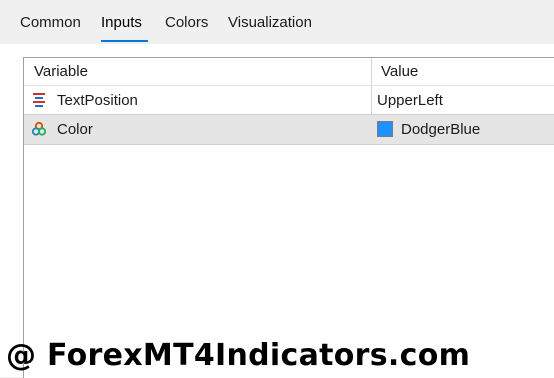 Image resolution: width=554 pixels, height=378 pixels. Describe the element at coordinates (289, 100) in the screenshot. I see `table-row-textposition: TextPosition UpperLeft` at that location.